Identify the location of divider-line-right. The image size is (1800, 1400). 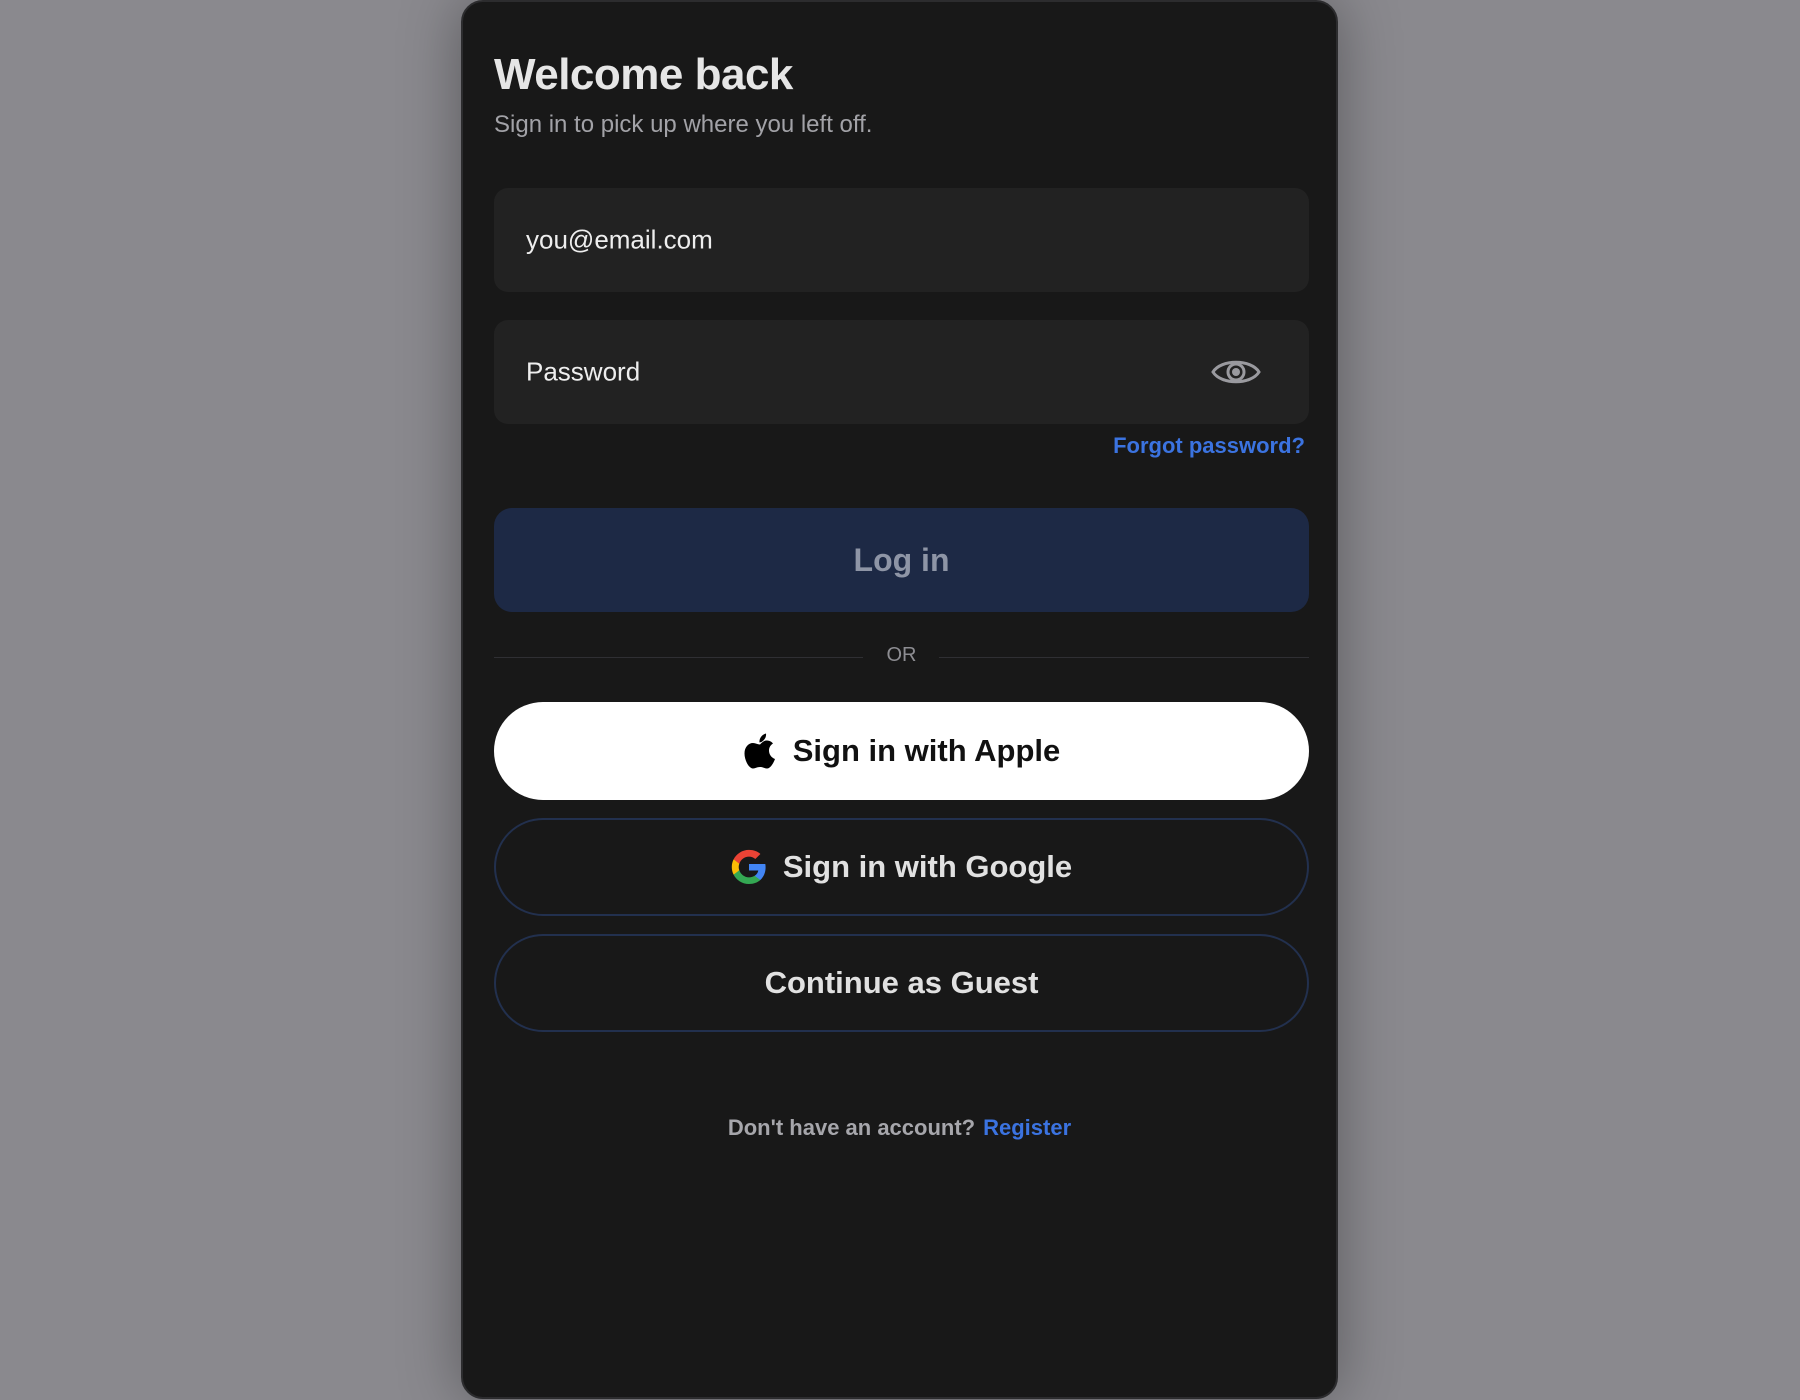
(1124, 657).